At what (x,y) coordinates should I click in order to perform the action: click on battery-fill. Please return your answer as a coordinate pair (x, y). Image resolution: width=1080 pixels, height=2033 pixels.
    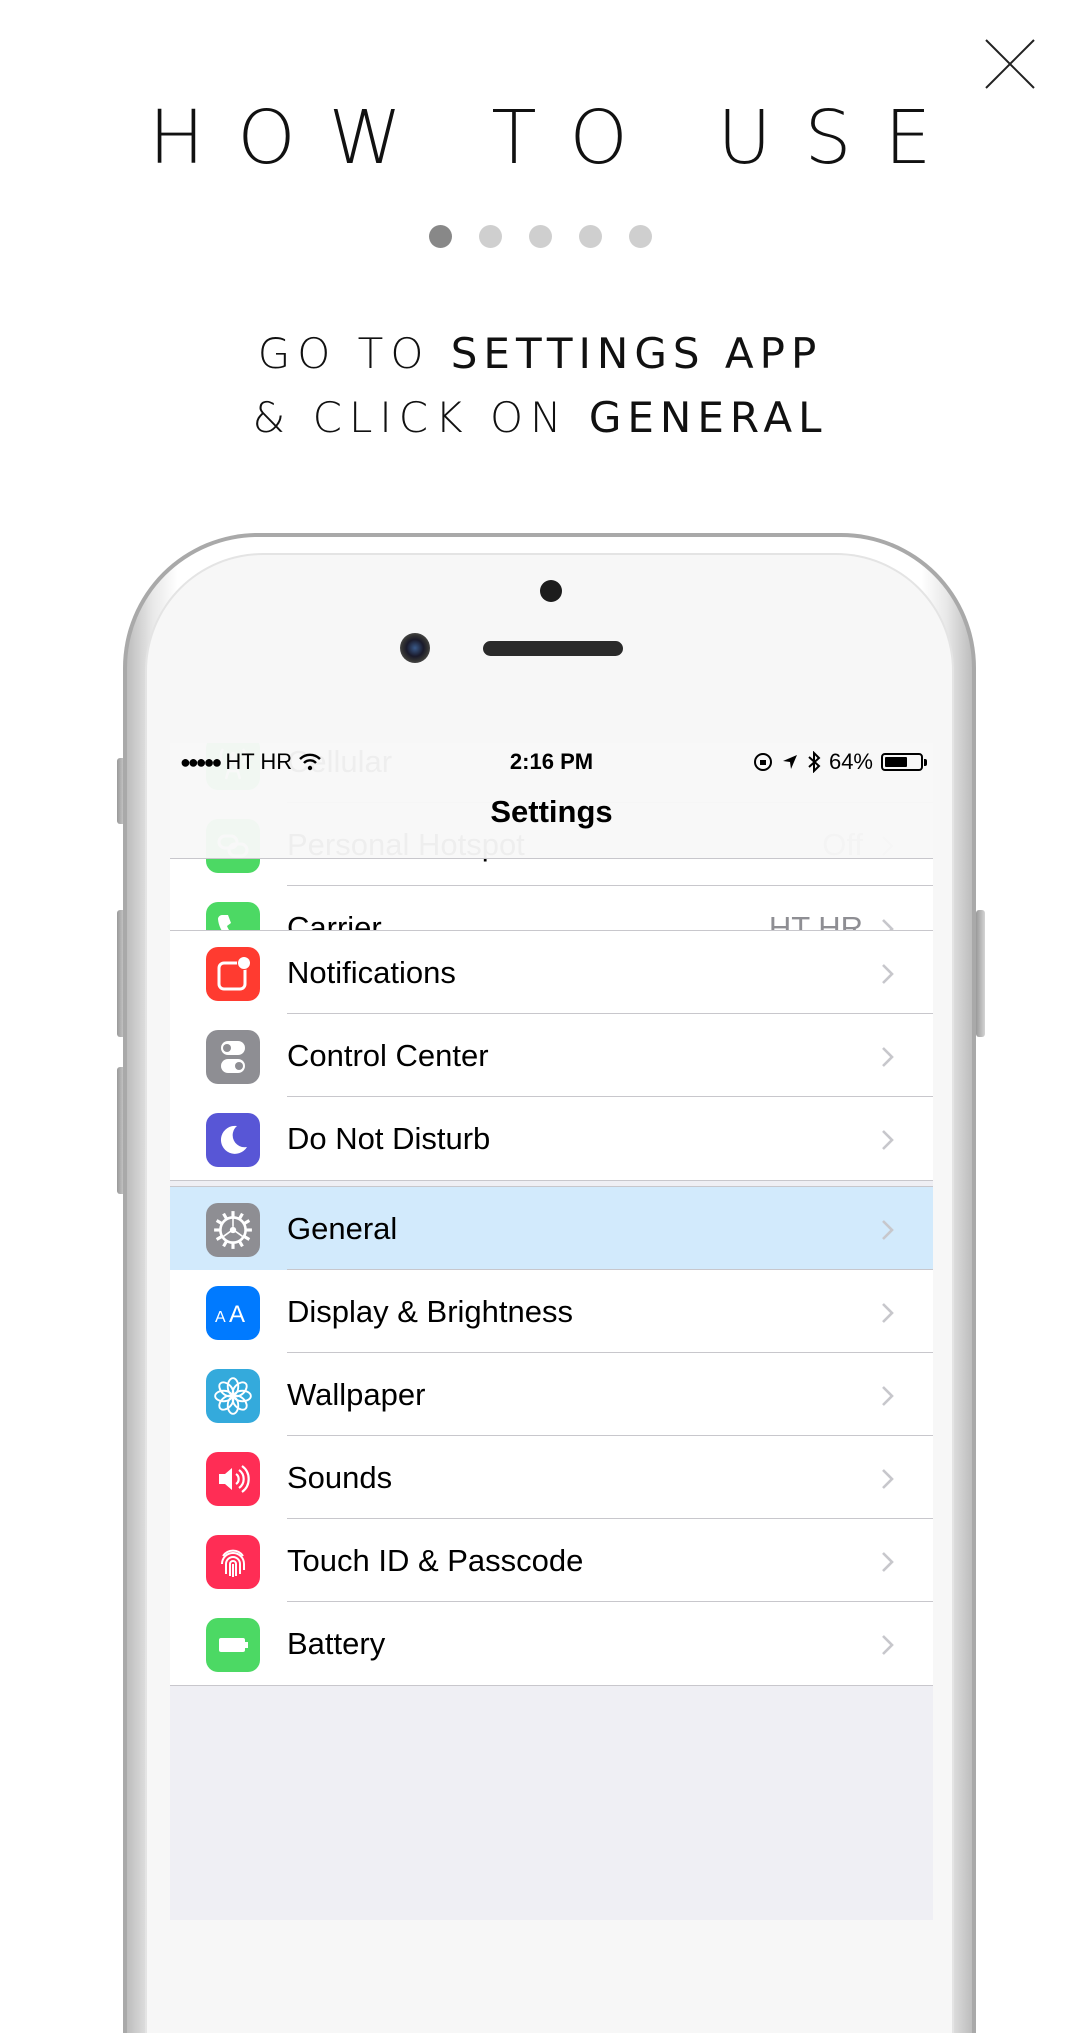
    Looking at the image, I should click on (896, 762).